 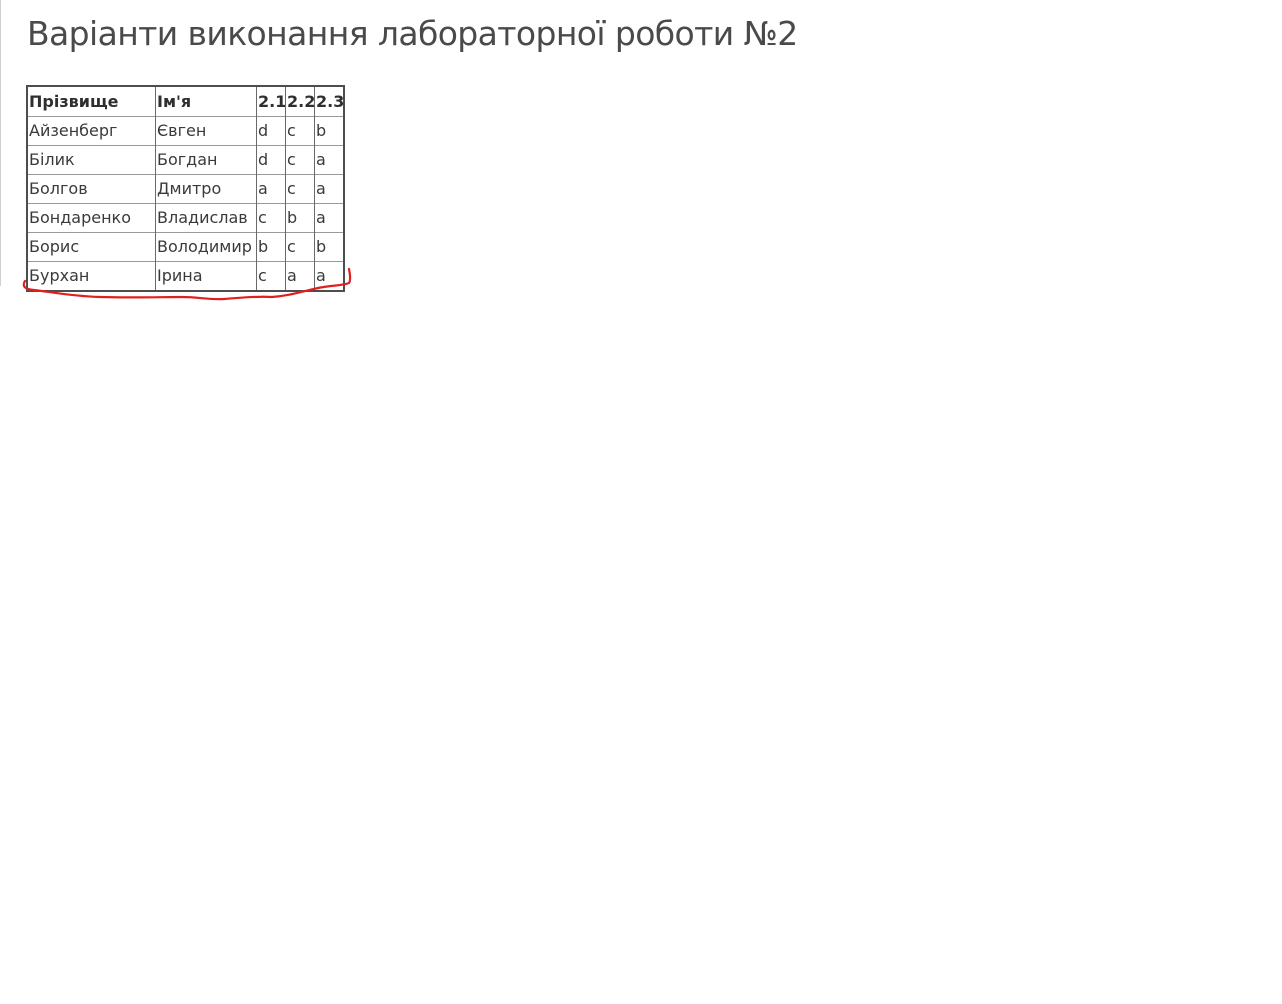 What do you see at coordinates (91, 160) in the screenshot?
I see `cell-surname: Білик` at bounding box center [91, 160].